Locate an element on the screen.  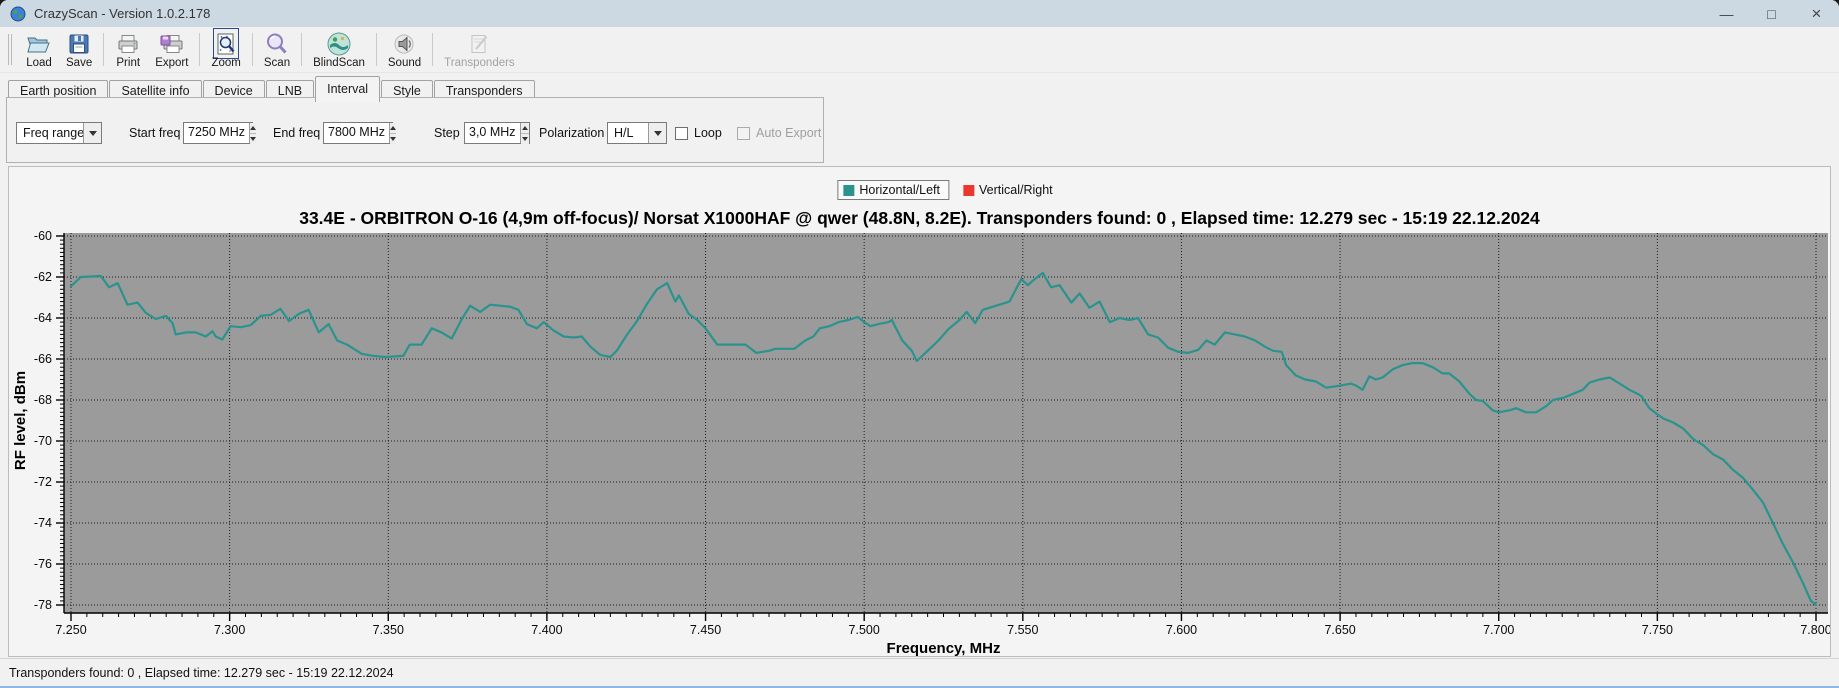
maximize-button: □ is located at coordinates (1771, 13).